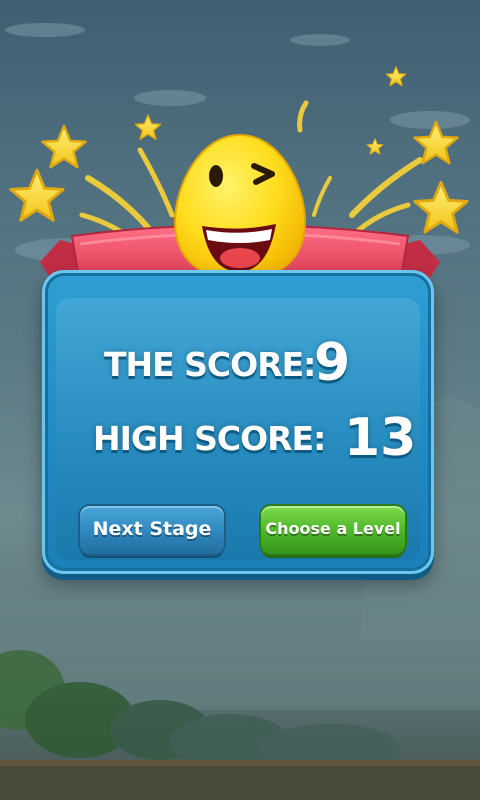 The height and width of the screenshot is (800, 480). Describe the element at coordinates (209, 438) in the screenshot. I see `high-score-label: HIGH SCORE:` at that location.